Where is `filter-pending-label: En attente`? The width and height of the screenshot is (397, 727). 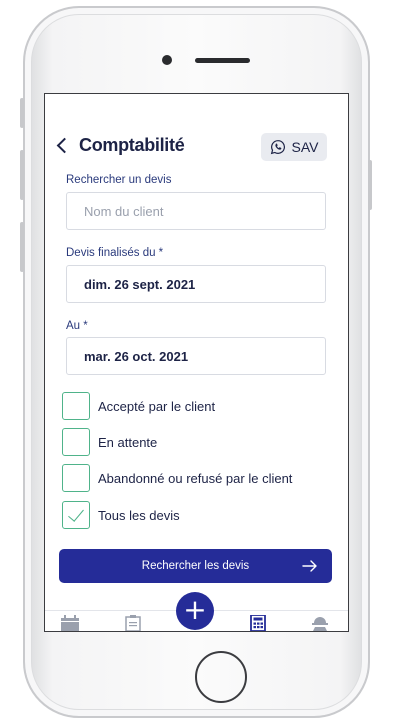
filter-pending-label: En attente is located at coordinates (128, 442).